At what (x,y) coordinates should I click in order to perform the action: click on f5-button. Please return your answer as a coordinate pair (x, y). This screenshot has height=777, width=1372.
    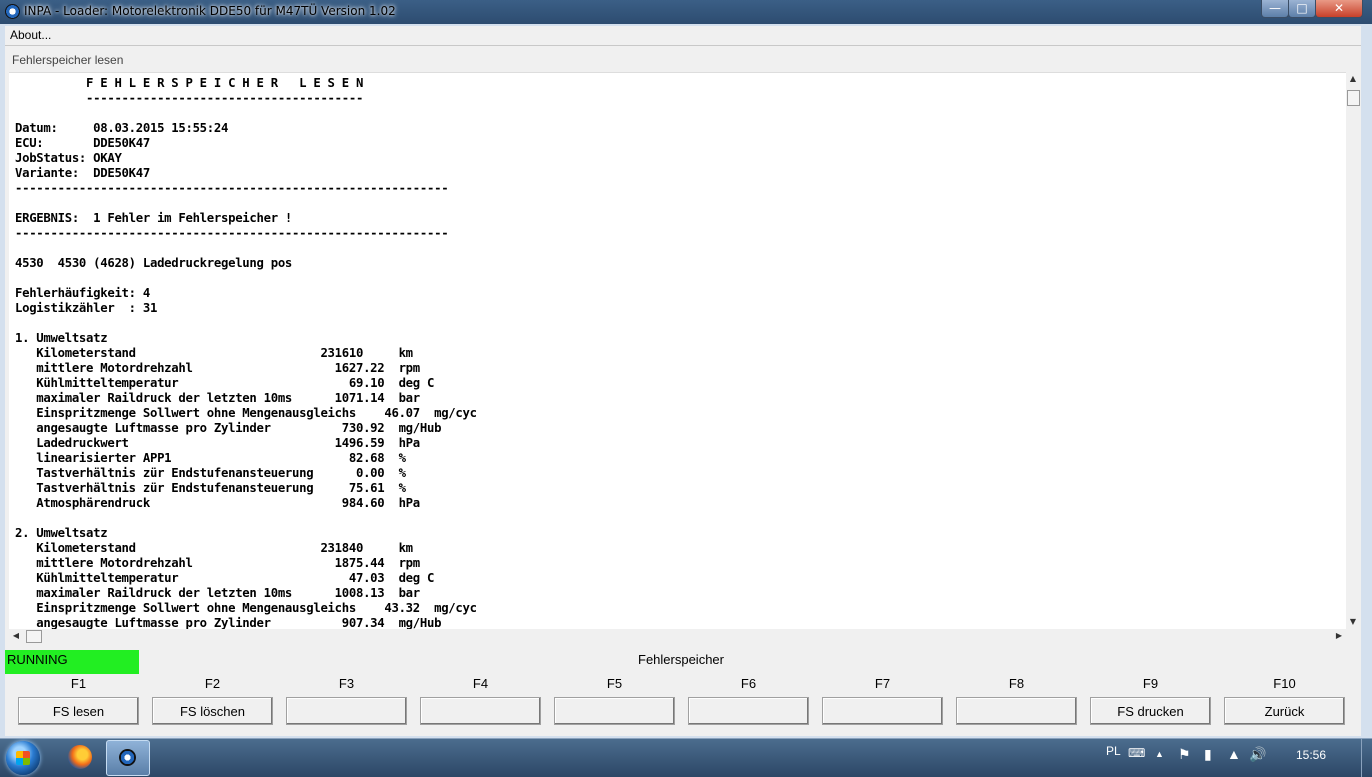
    Looking at the image, I should click on (614, 711).